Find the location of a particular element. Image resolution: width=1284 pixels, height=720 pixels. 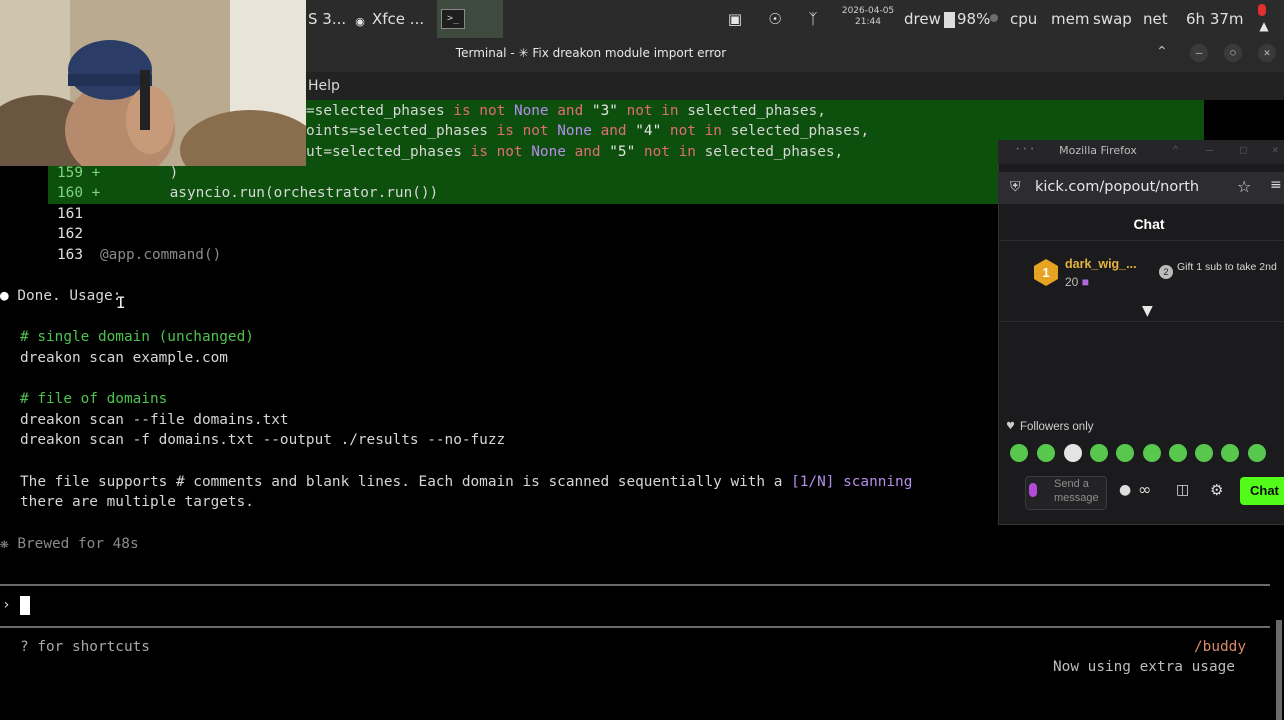

webcam-overlay is located at coordinates (153, 83).